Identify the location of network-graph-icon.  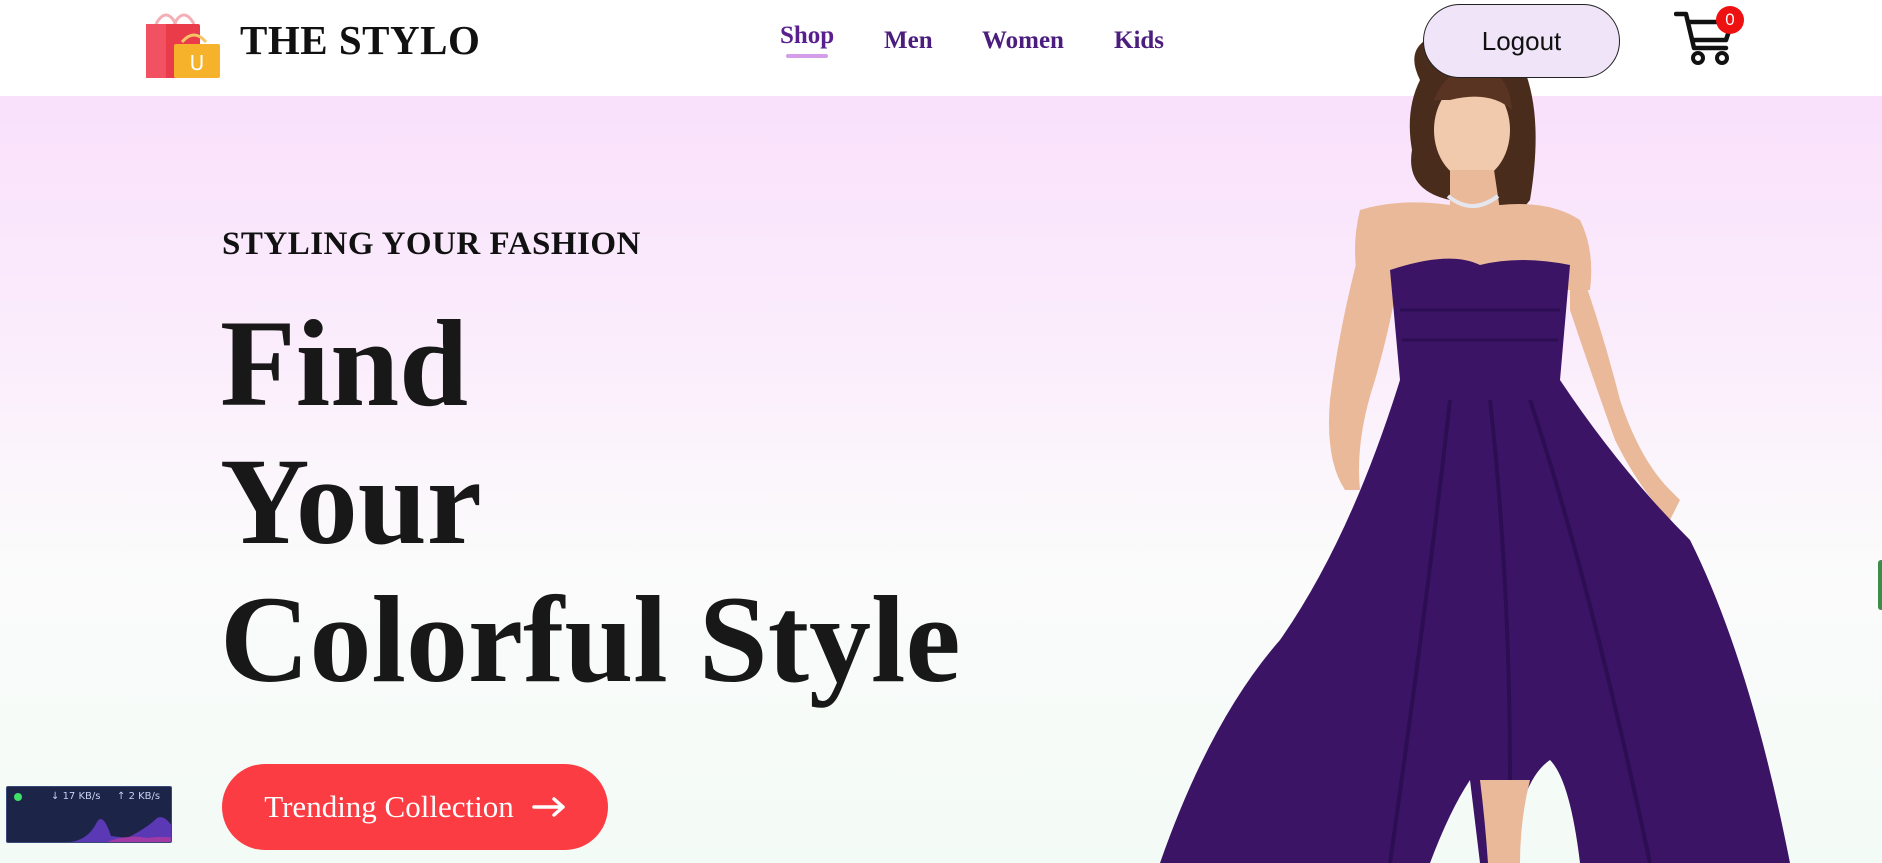
(89, 829).